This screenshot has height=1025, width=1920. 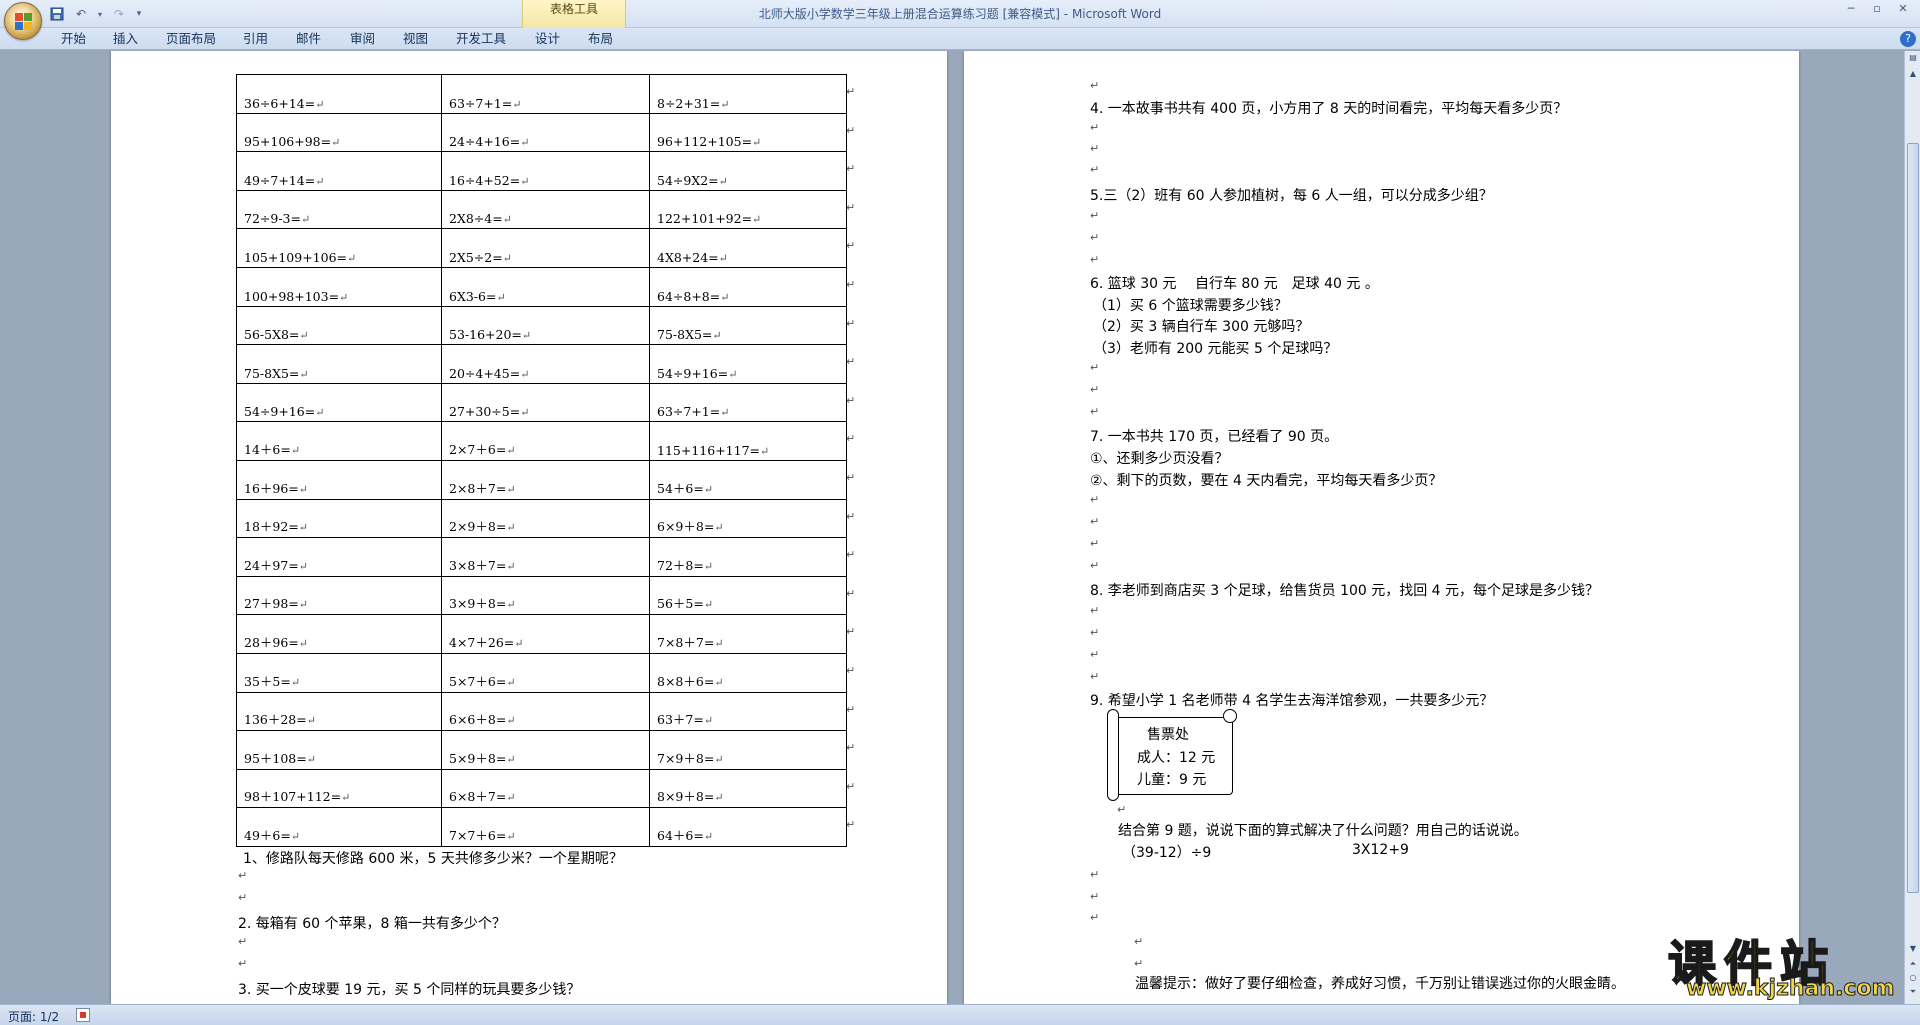 What do you see at coordinates (545, 441) in the screenshot?
I see `table-cell: 2×7＋6=↵` at bounding box center [545, 441].